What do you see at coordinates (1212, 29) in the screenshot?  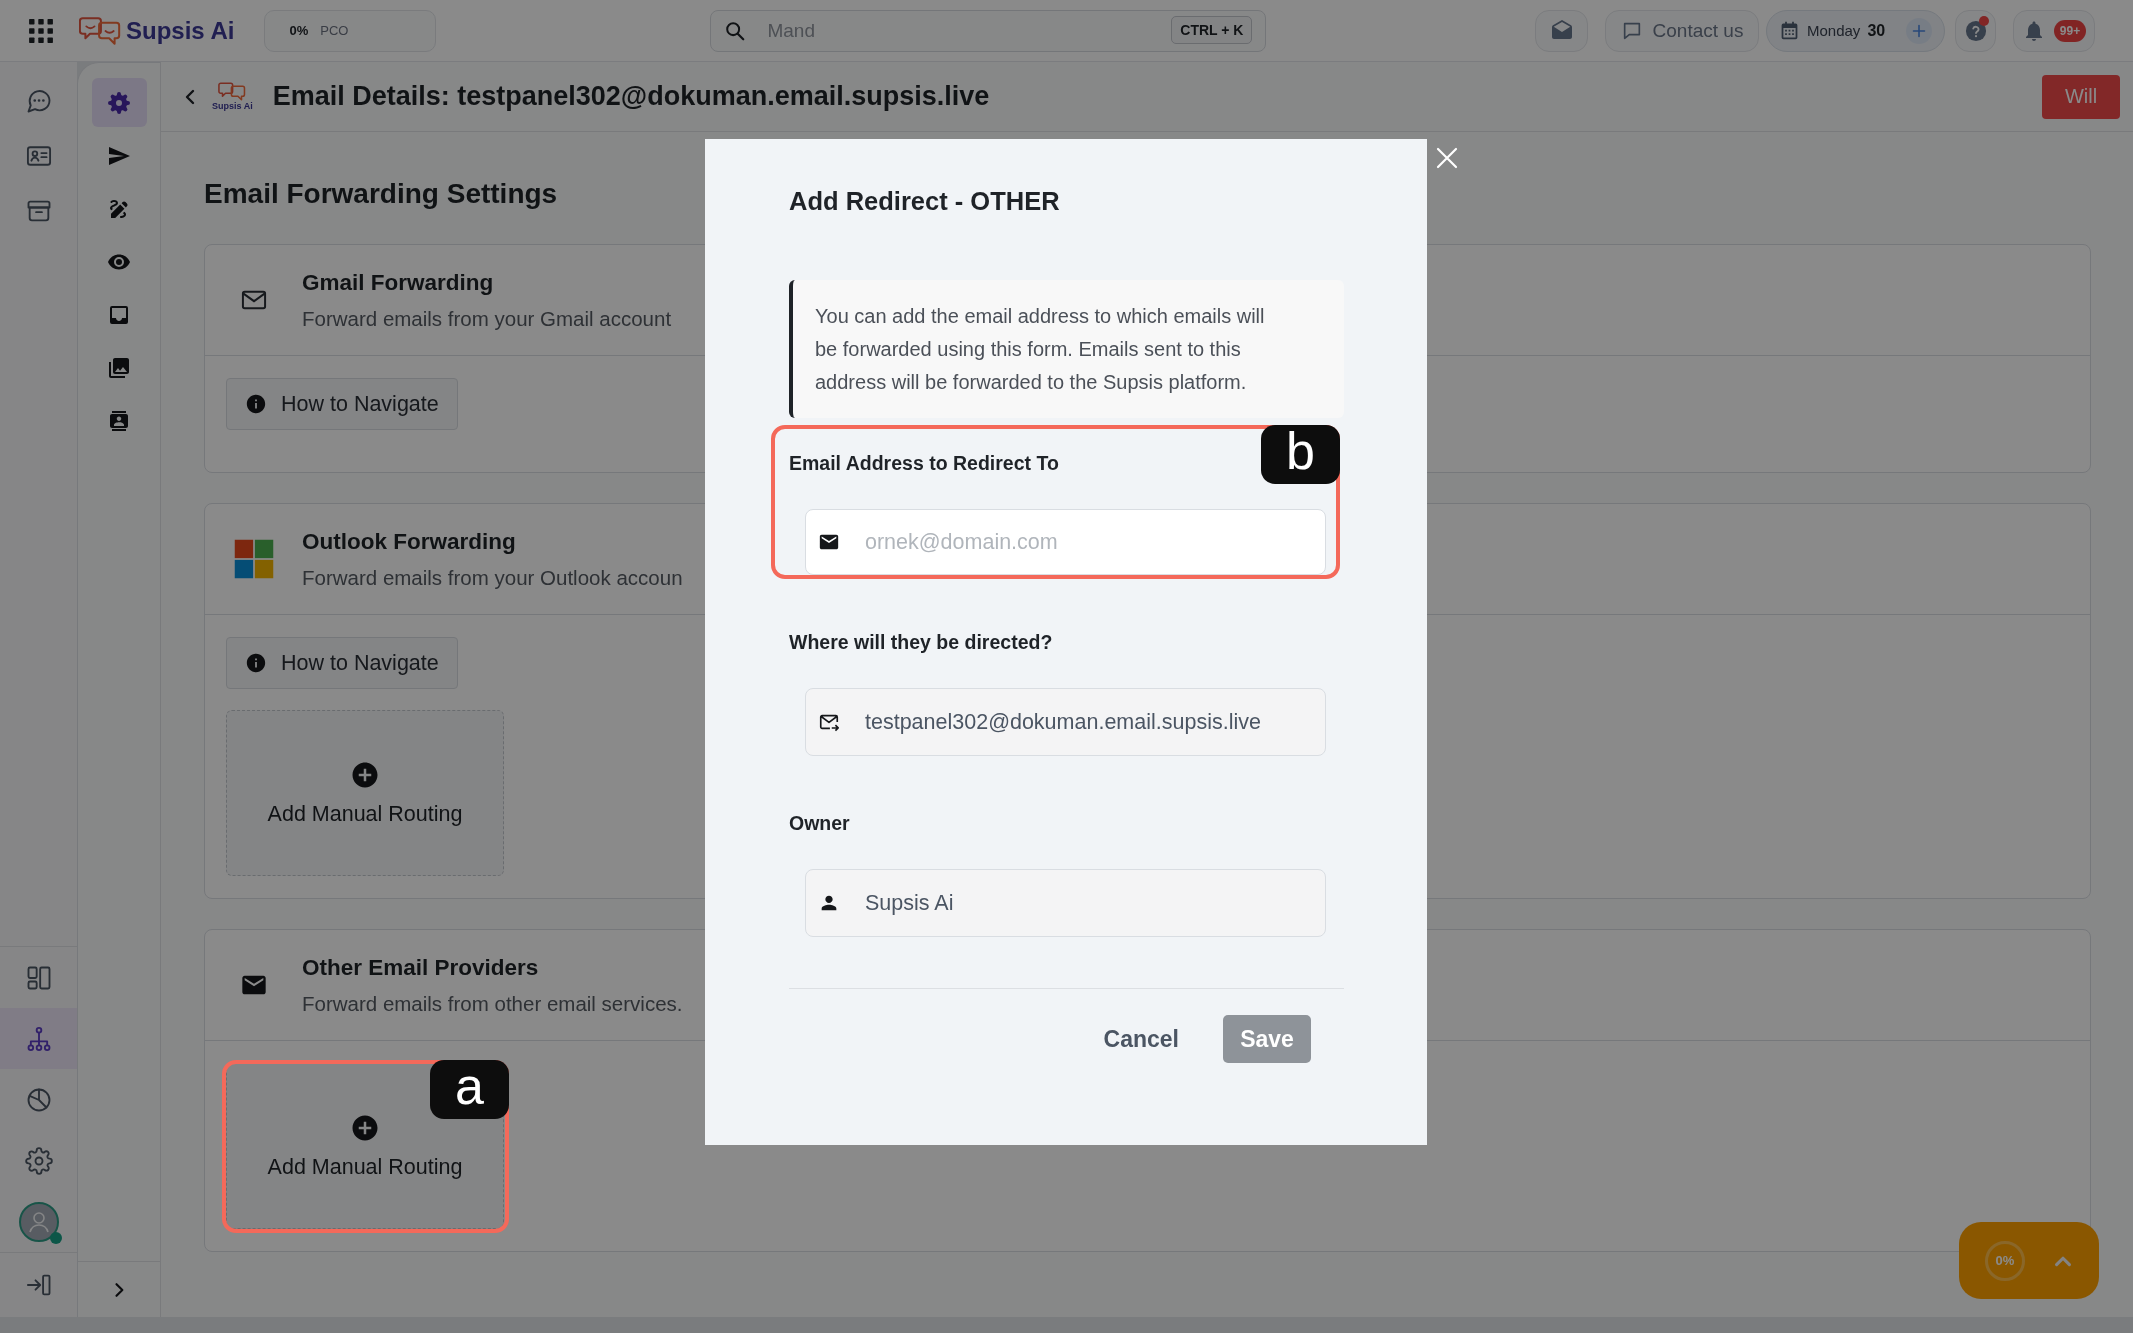 I see `shortcut-key: CTRL + K` at bounding box center [1212, 29].